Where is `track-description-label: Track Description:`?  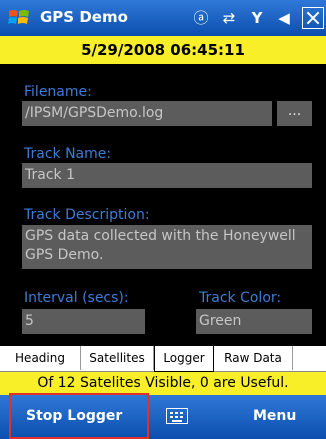 track-description-label: Track Description: is located at coordinates (87, 215).